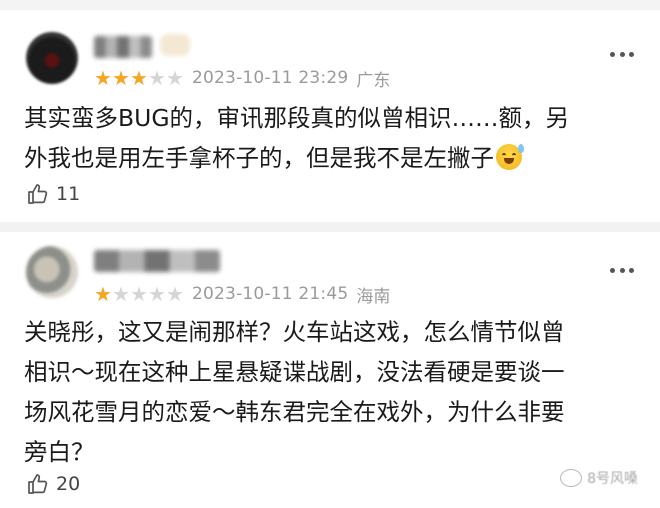  What do you see at coordinates (270, 78) in the screenshot?
I see `timestamp: 2023-10-11 23:29` at bounding box center [270, 78].